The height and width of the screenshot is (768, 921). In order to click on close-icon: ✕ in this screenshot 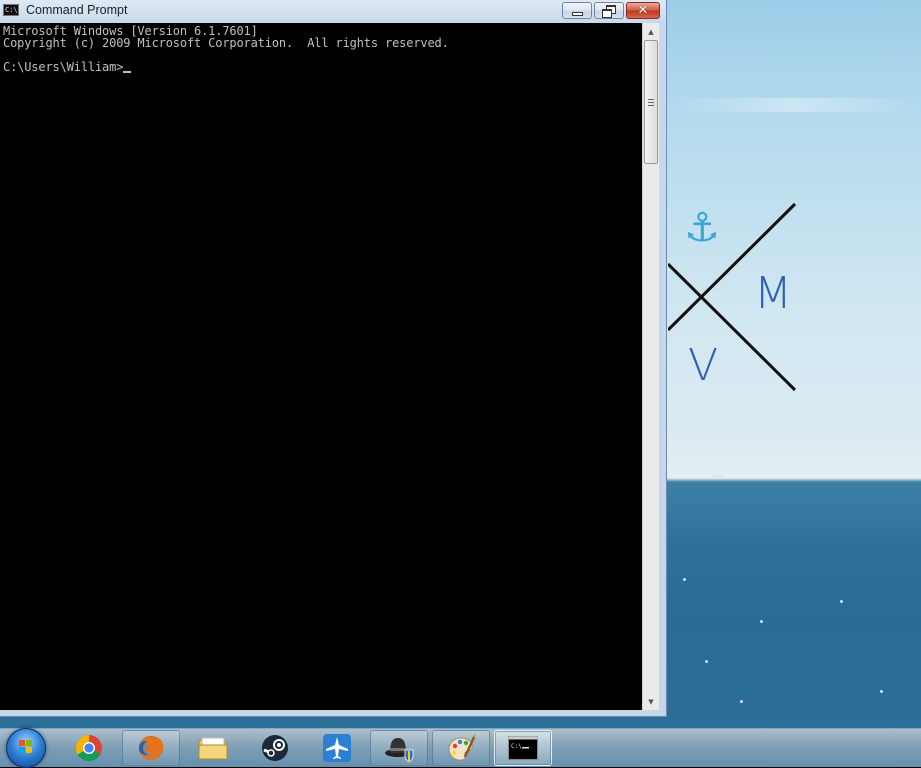, I will do `click(643, 10)`.